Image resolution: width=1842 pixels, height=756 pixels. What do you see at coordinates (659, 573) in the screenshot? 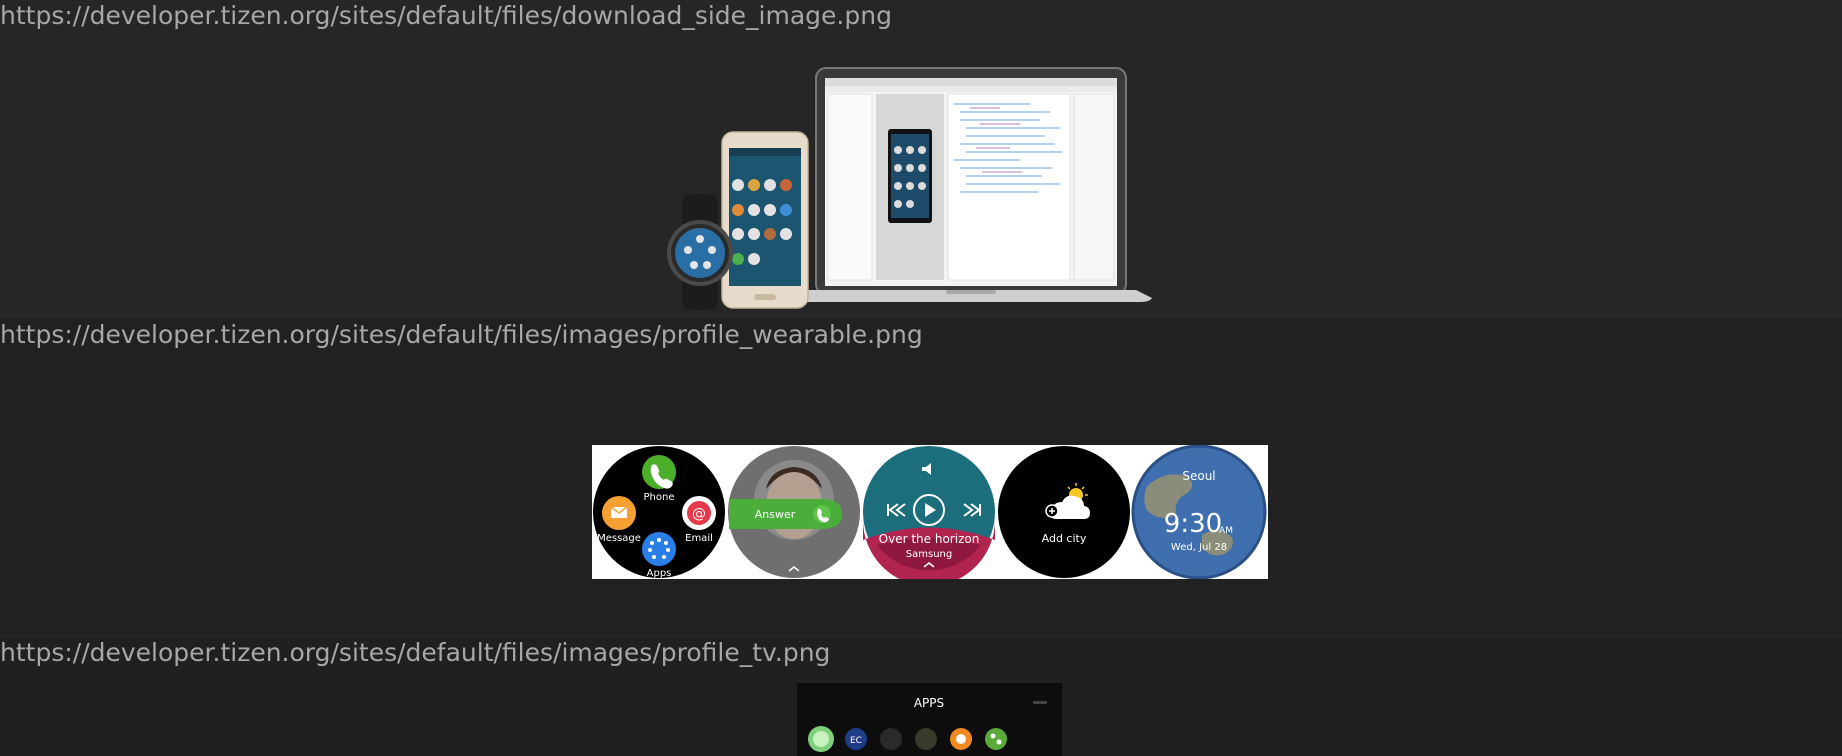
I see `apps-label: Apps` at bounding box center [659, 573].